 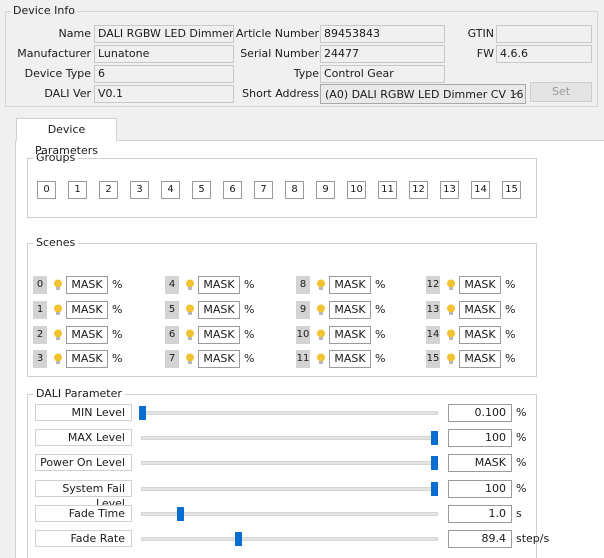 I want to click on scene-0: 0 MASK%, so click(x=83, y=285).